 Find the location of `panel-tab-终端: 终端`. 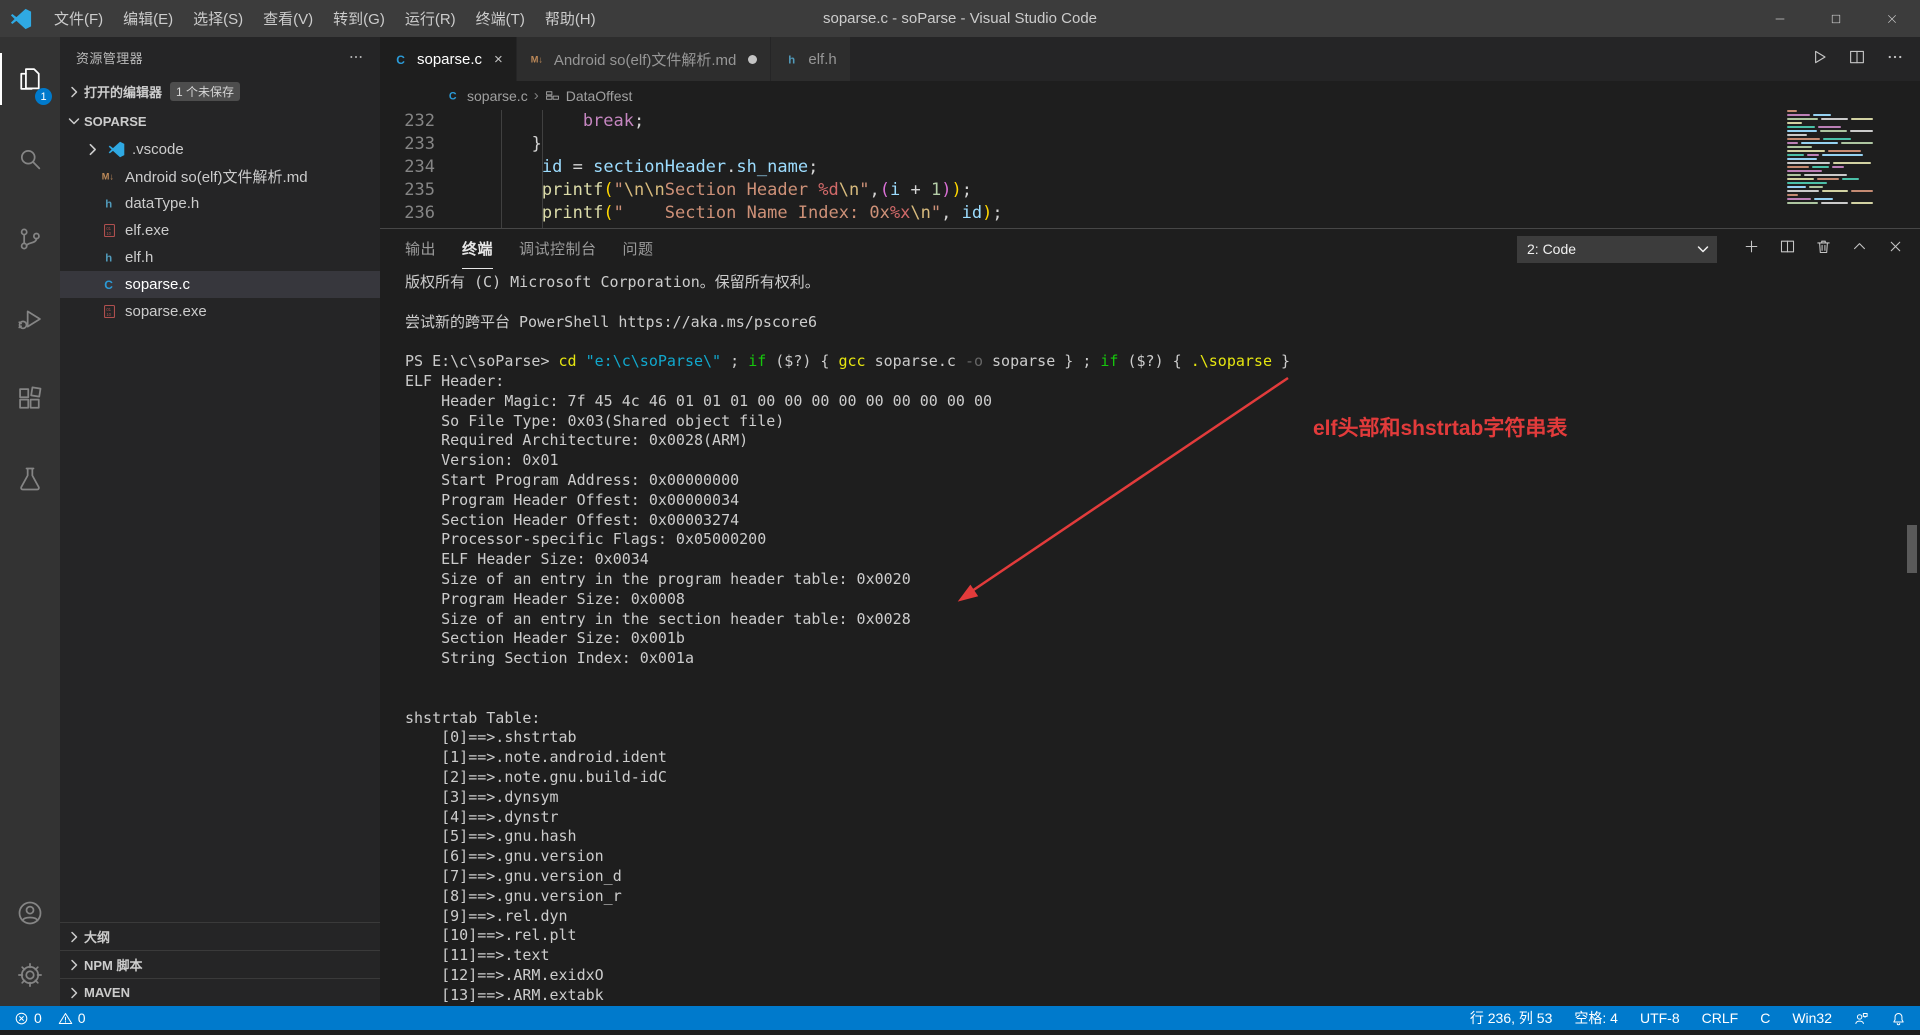

panel-tab-终端: 终端 is located at coordinates (478, 249).